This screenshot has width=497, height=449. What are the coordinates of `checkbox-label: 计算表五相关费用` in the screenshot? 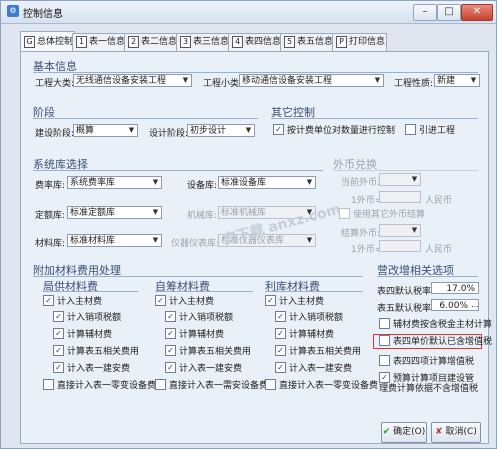 It's located at (103, 352).